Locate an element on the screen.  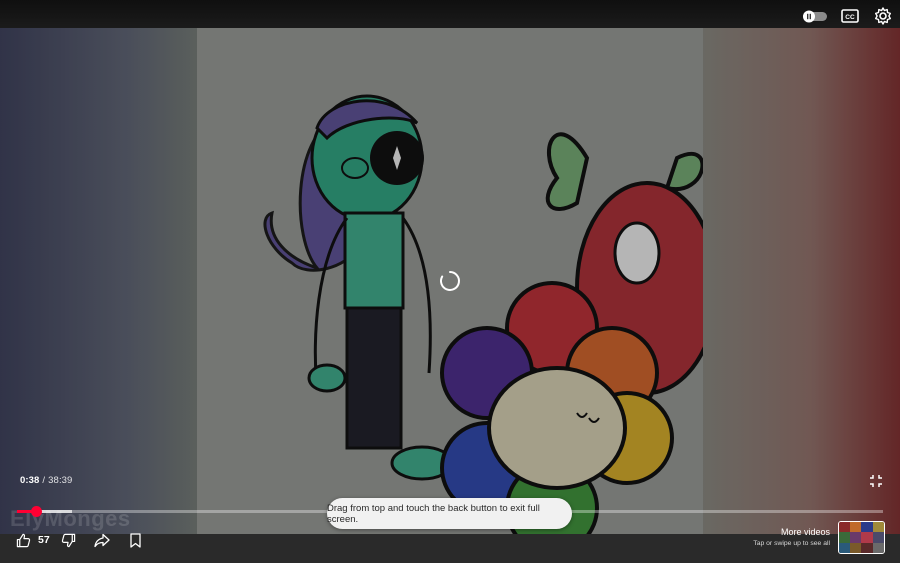
loading-spinner-icon is located at coordinates (450, 281).